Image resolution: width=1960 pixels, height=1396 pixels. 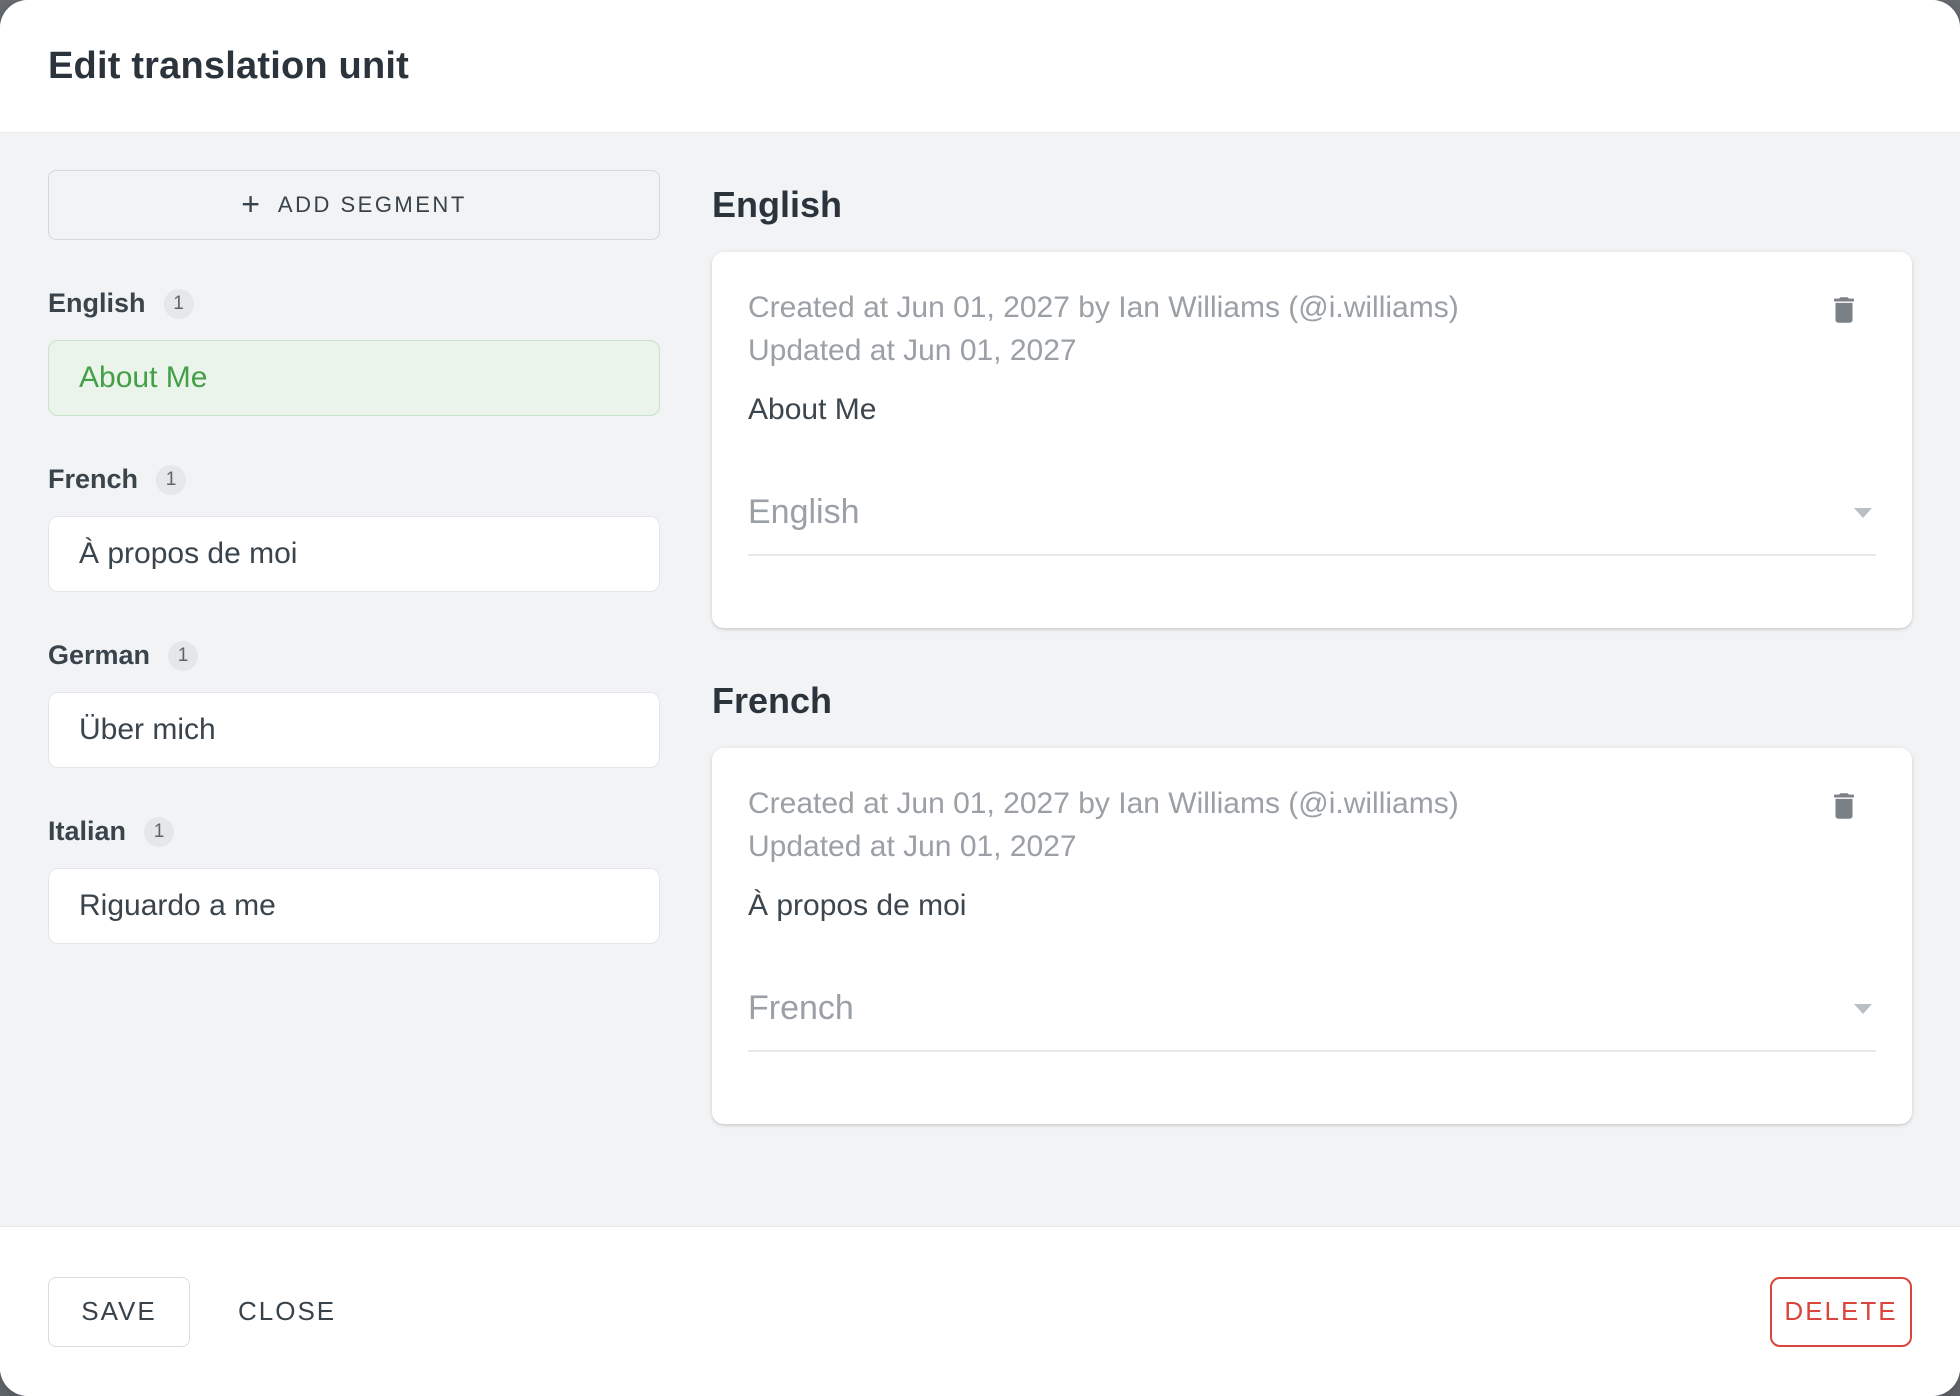 What do you see at coordinates (354, 554) in the screenshot?
I see `segment-item-french: À propos de moi` at bounding box center [354, 554].